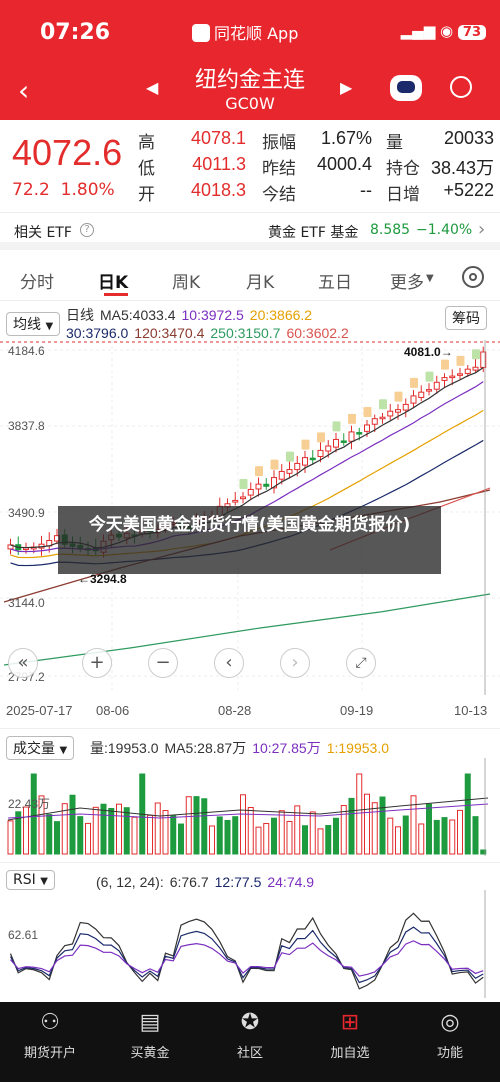 The width and height of the screenshot is (500, 1082). What do you see at coordinates (403, 195) in the screenshot?
I see `quote-label: 日增` at bounding box center [403, 195].